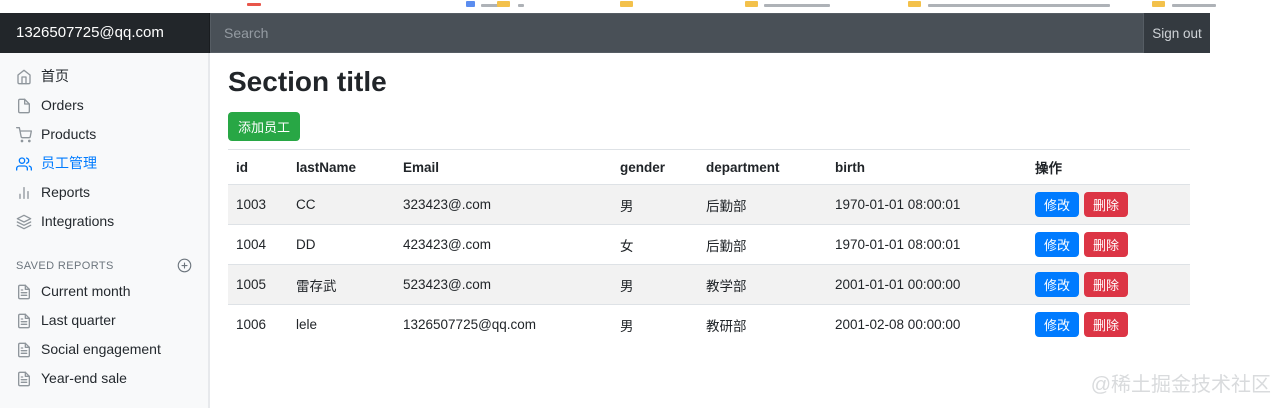 This screenshot has height=408, width=1284. I want to click on cell-email: 1326507725@qq.com, so click(503, 324).